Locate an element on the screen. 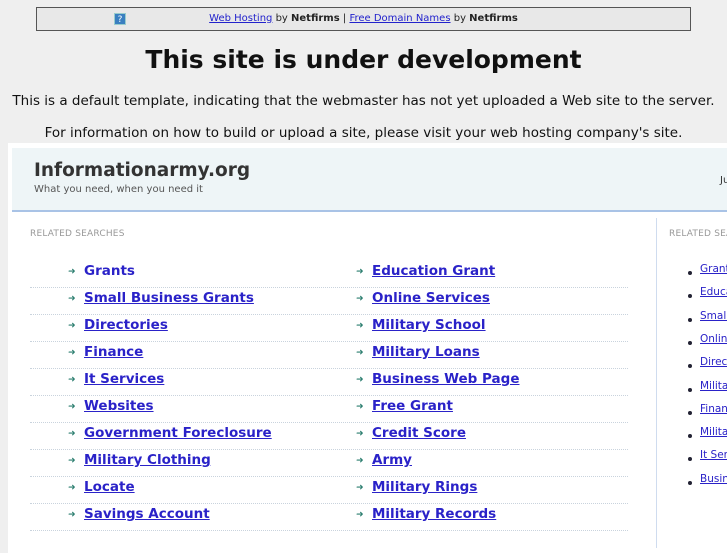  sidebar-link: Directories is located at coordinates (713, 362).